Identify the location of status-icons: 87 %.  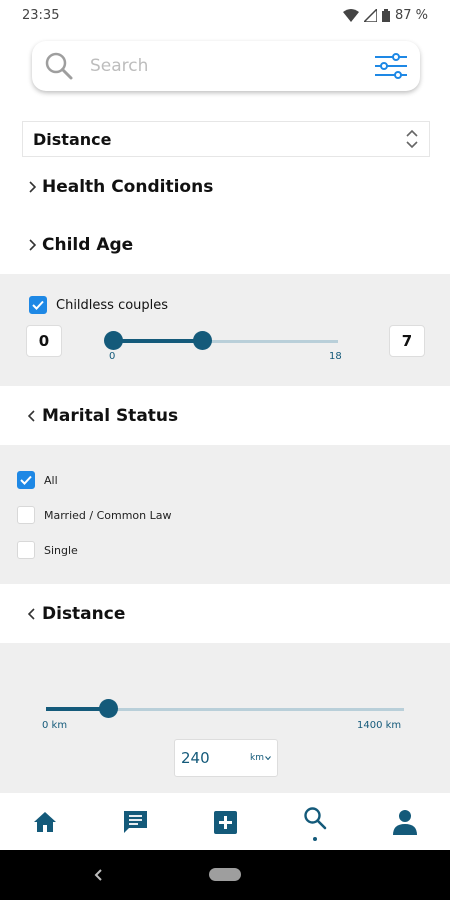
(385, 15).